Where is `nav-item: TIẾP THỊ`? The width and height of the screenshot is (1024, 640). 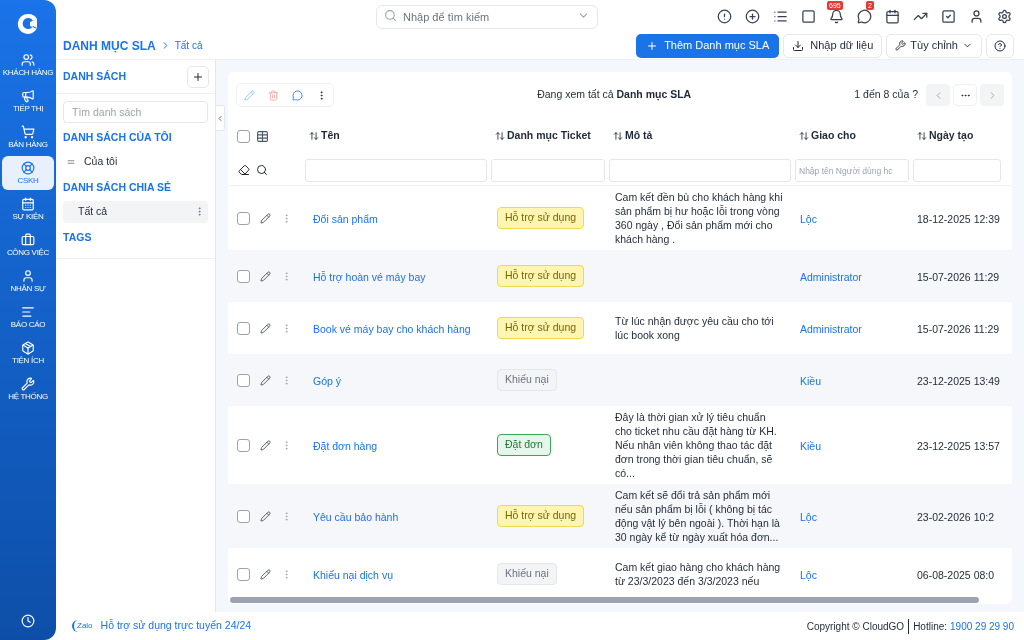 nav-item: TIẾP THỊ is located at coordinates (28, 101).